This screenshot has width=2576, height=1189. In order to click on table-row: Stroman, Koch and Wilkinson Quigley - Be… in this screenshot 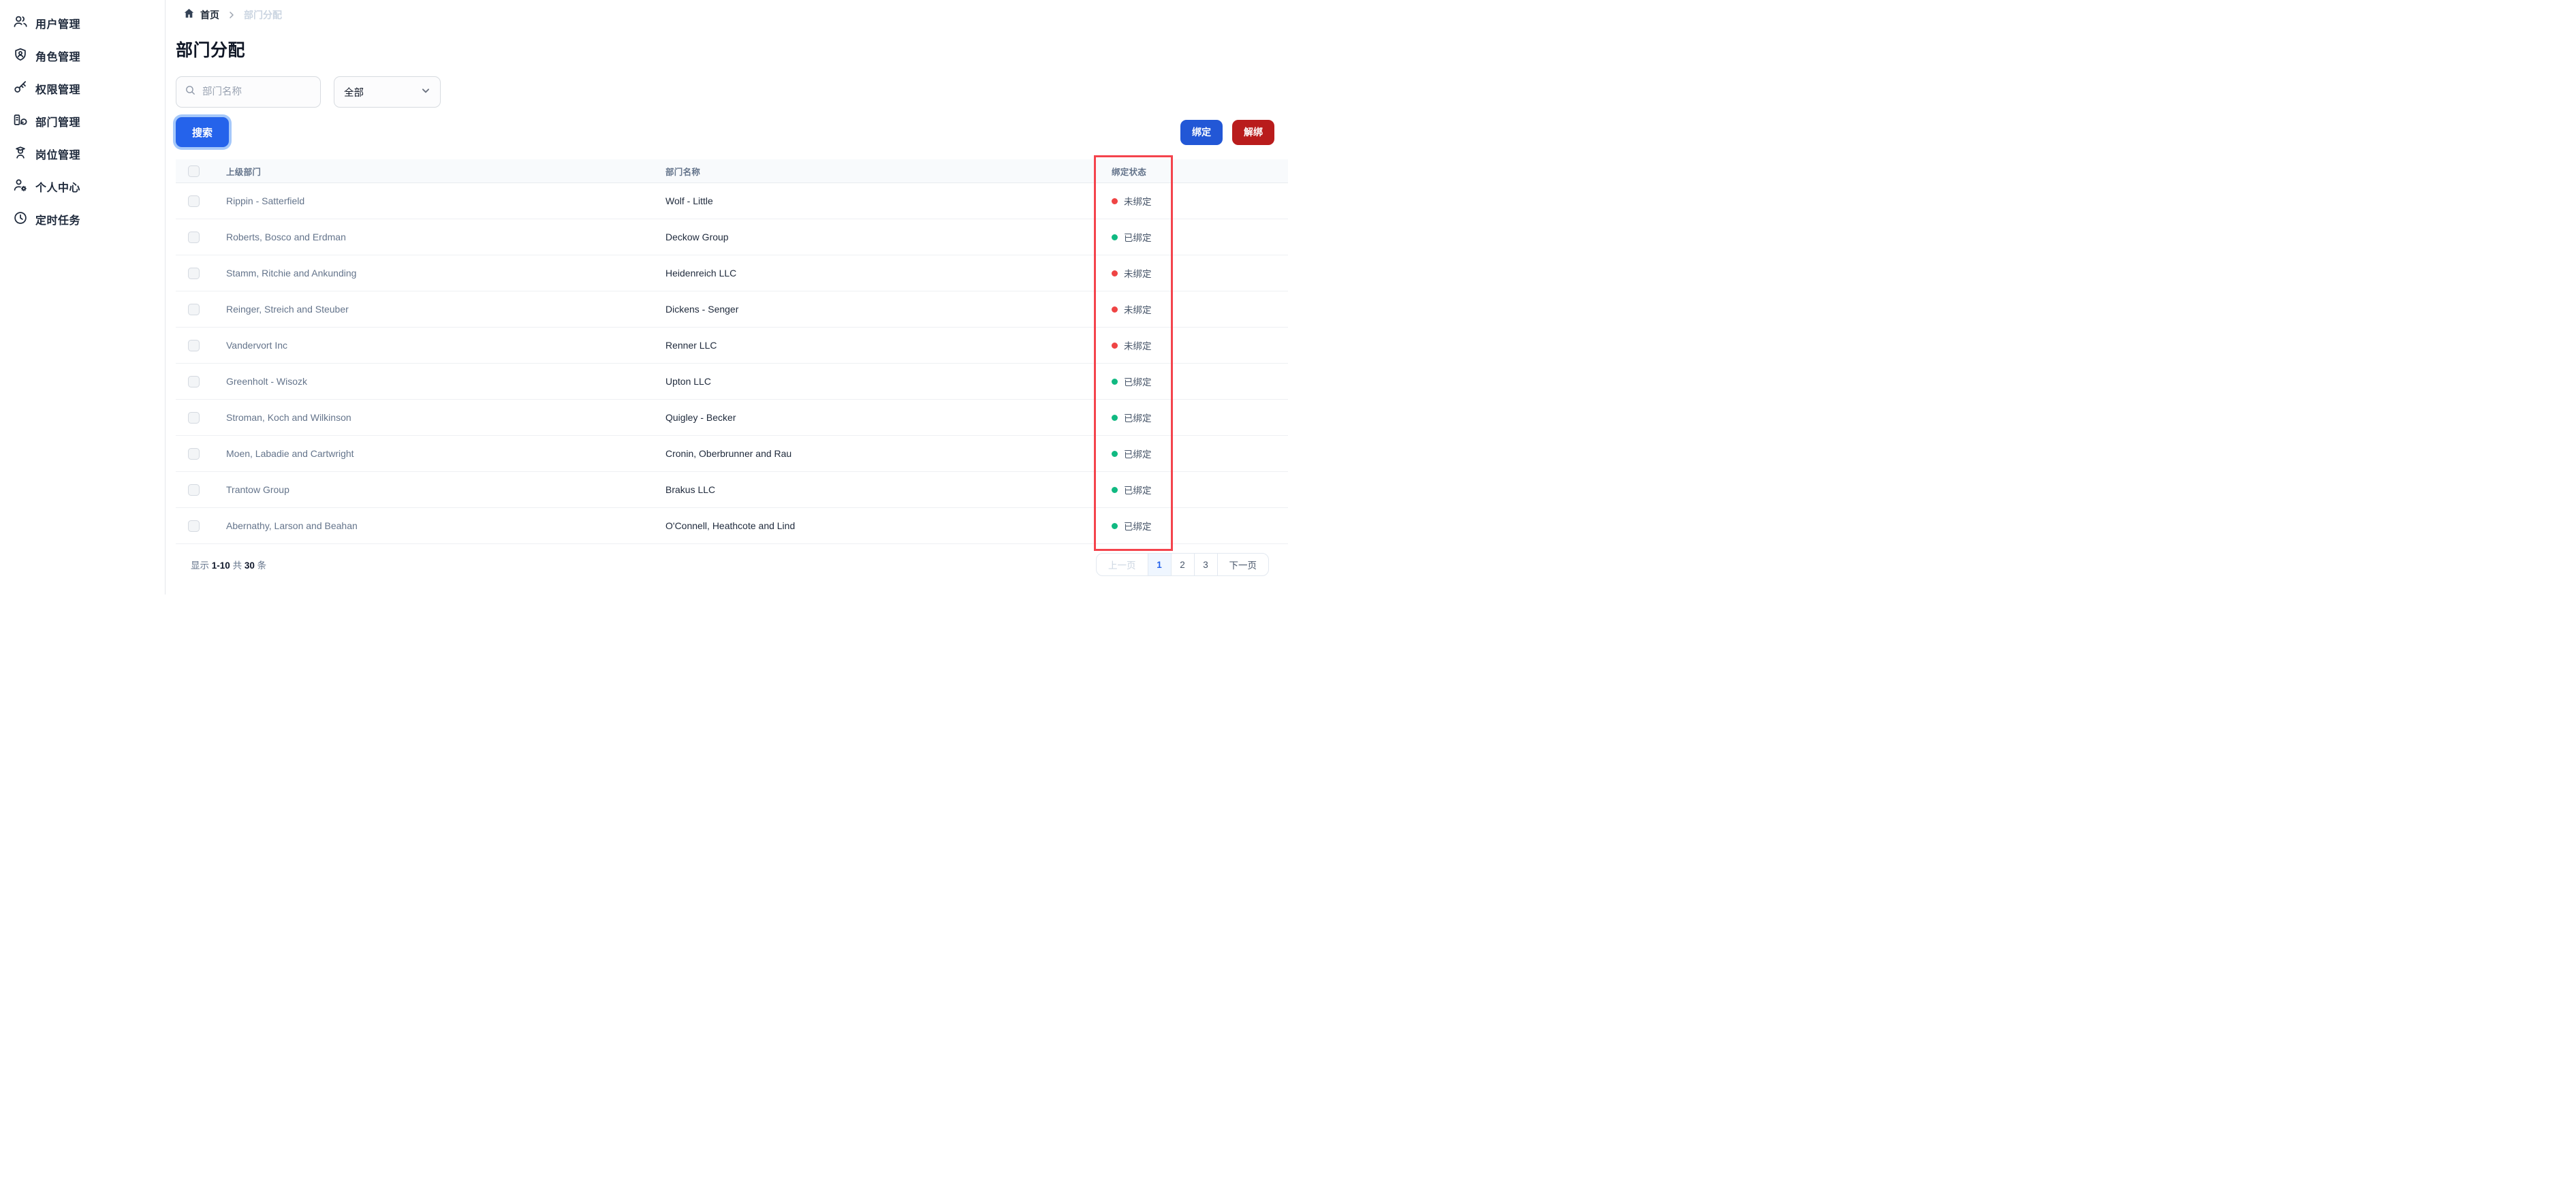, I will do `click(732, 418)`.